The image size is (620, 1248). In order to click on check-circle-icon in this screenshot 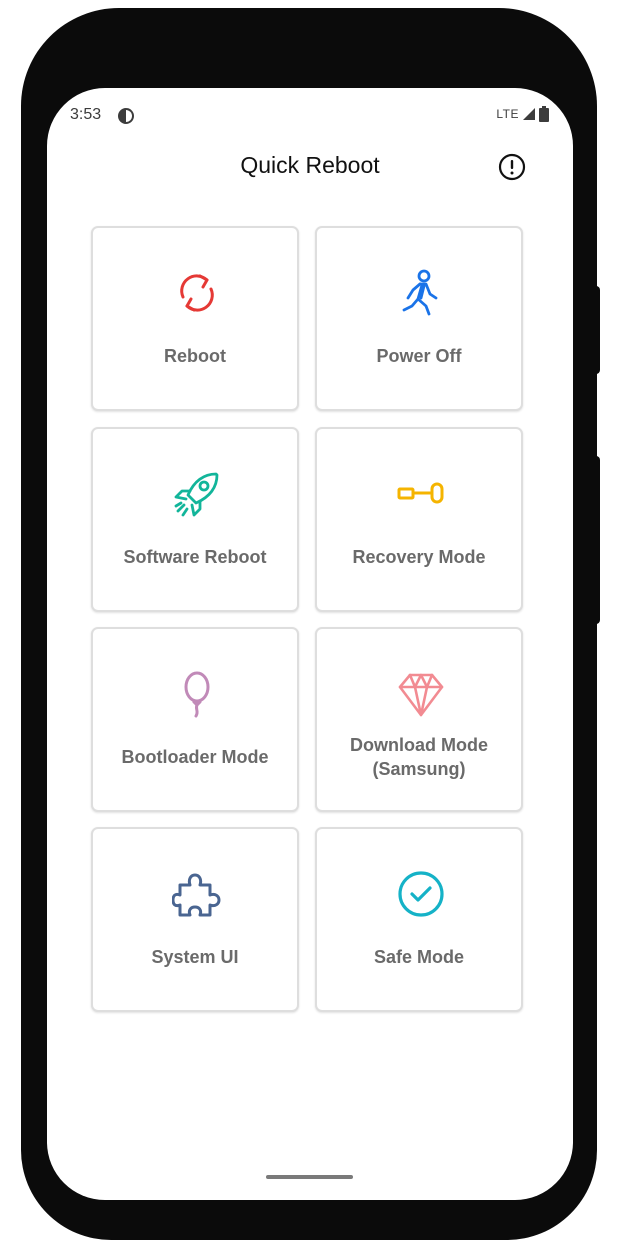, I will do `click(421, 894)`.